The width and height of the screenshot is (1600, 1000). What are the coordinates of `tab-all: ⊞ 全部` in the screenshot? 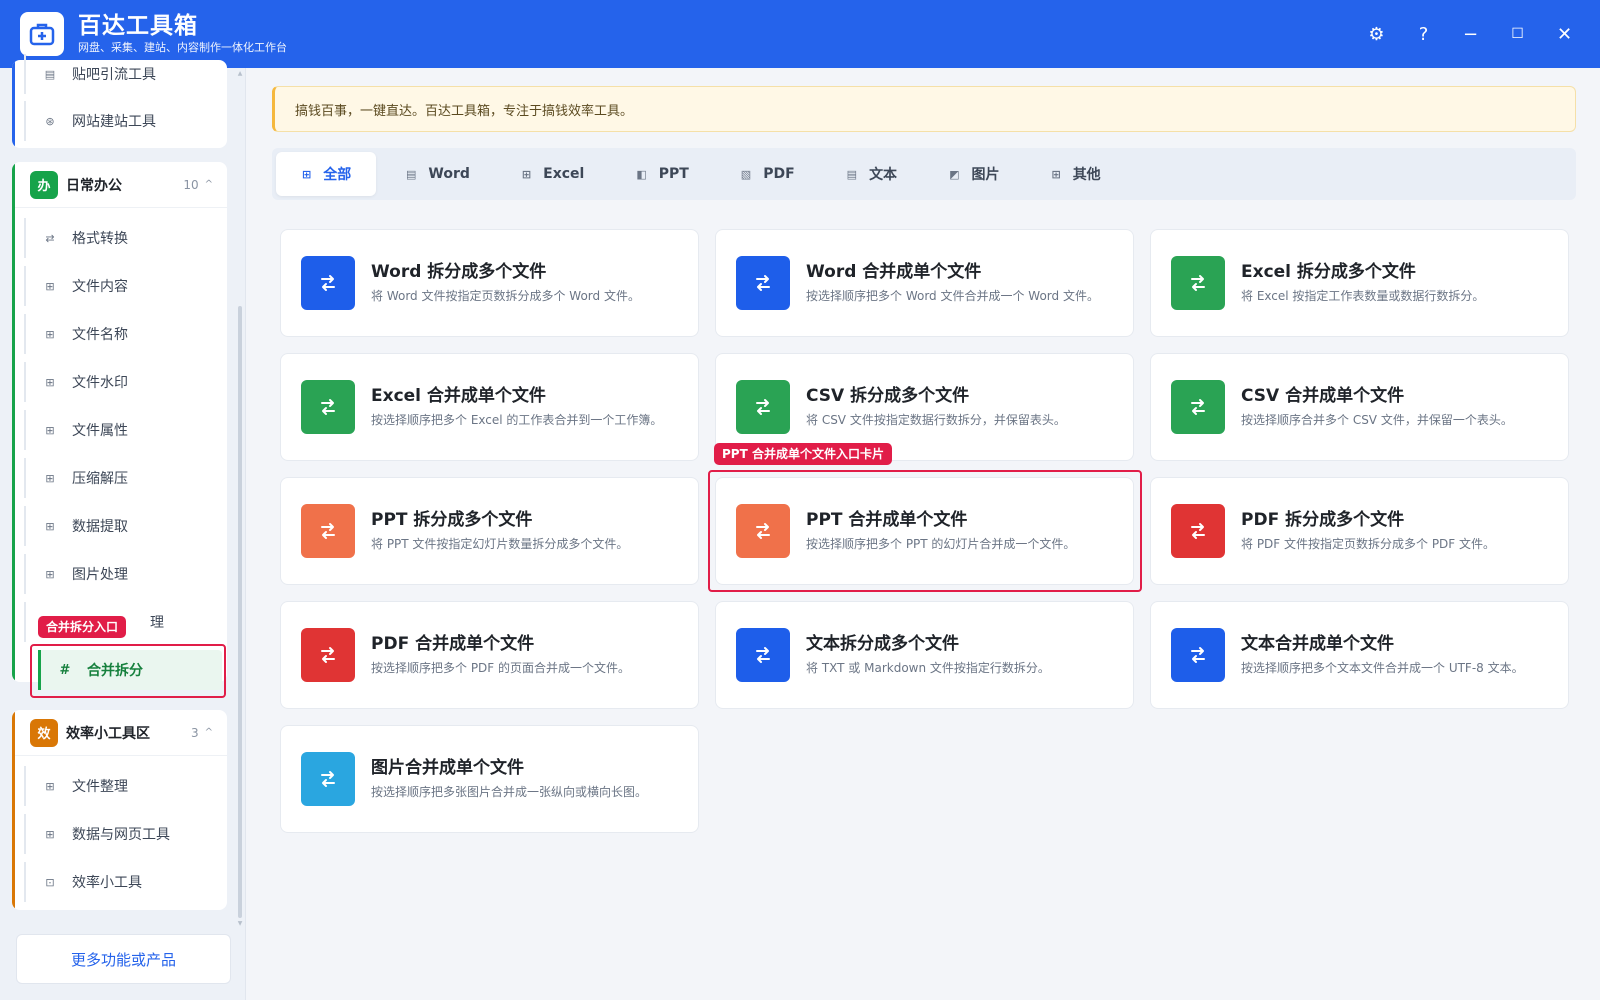 It's located at (326, 174).